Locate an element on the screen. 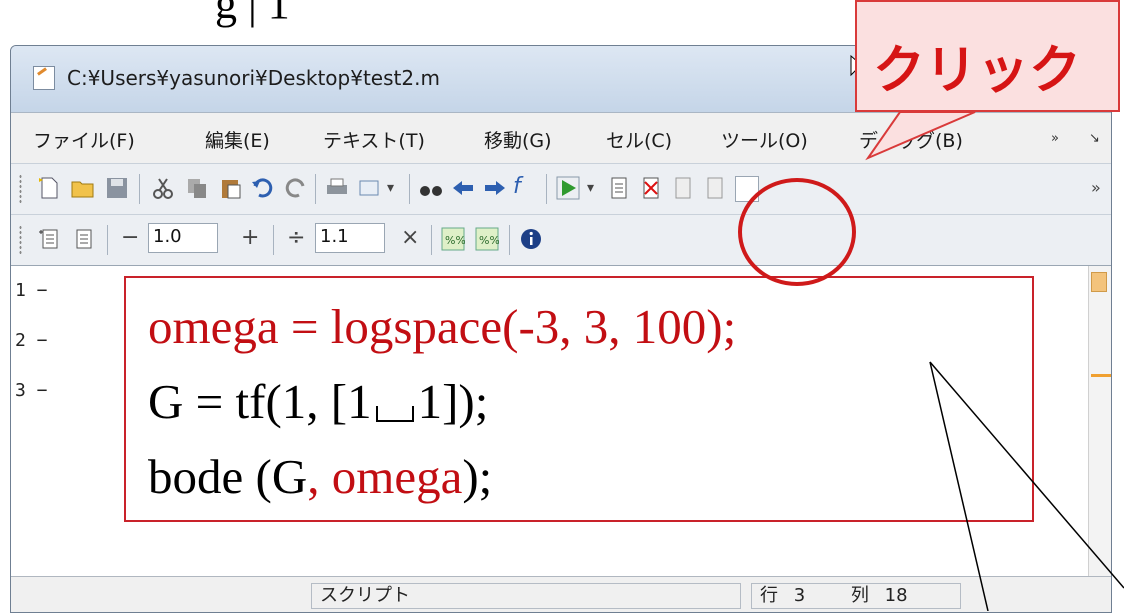 The image size is (1124, 613). callout-tail is located at coordinates (920, 136).